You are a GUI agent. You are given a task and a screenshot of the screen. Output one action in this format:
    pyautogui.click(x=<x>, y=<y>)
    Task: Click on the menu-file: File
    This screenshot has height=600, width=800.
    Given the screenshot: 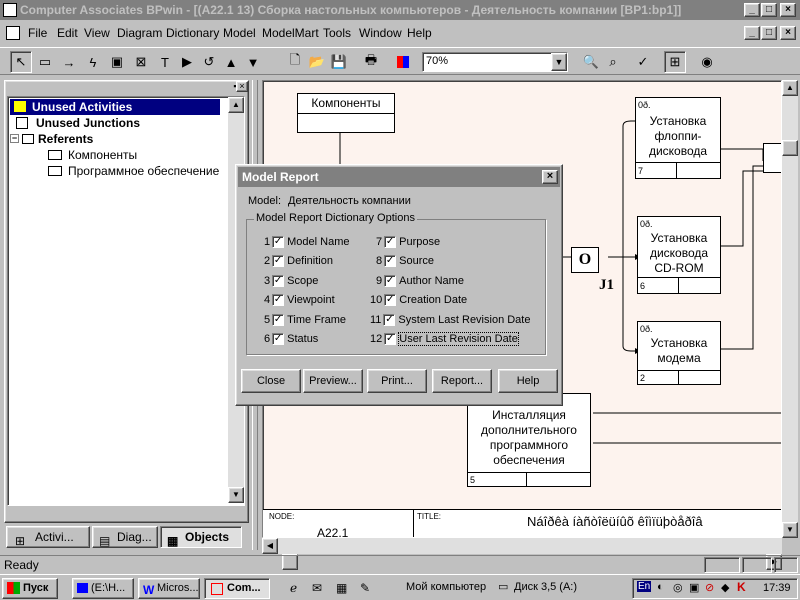 What is the action you would take?
    pyautogui.click(x=37, y=33)
    